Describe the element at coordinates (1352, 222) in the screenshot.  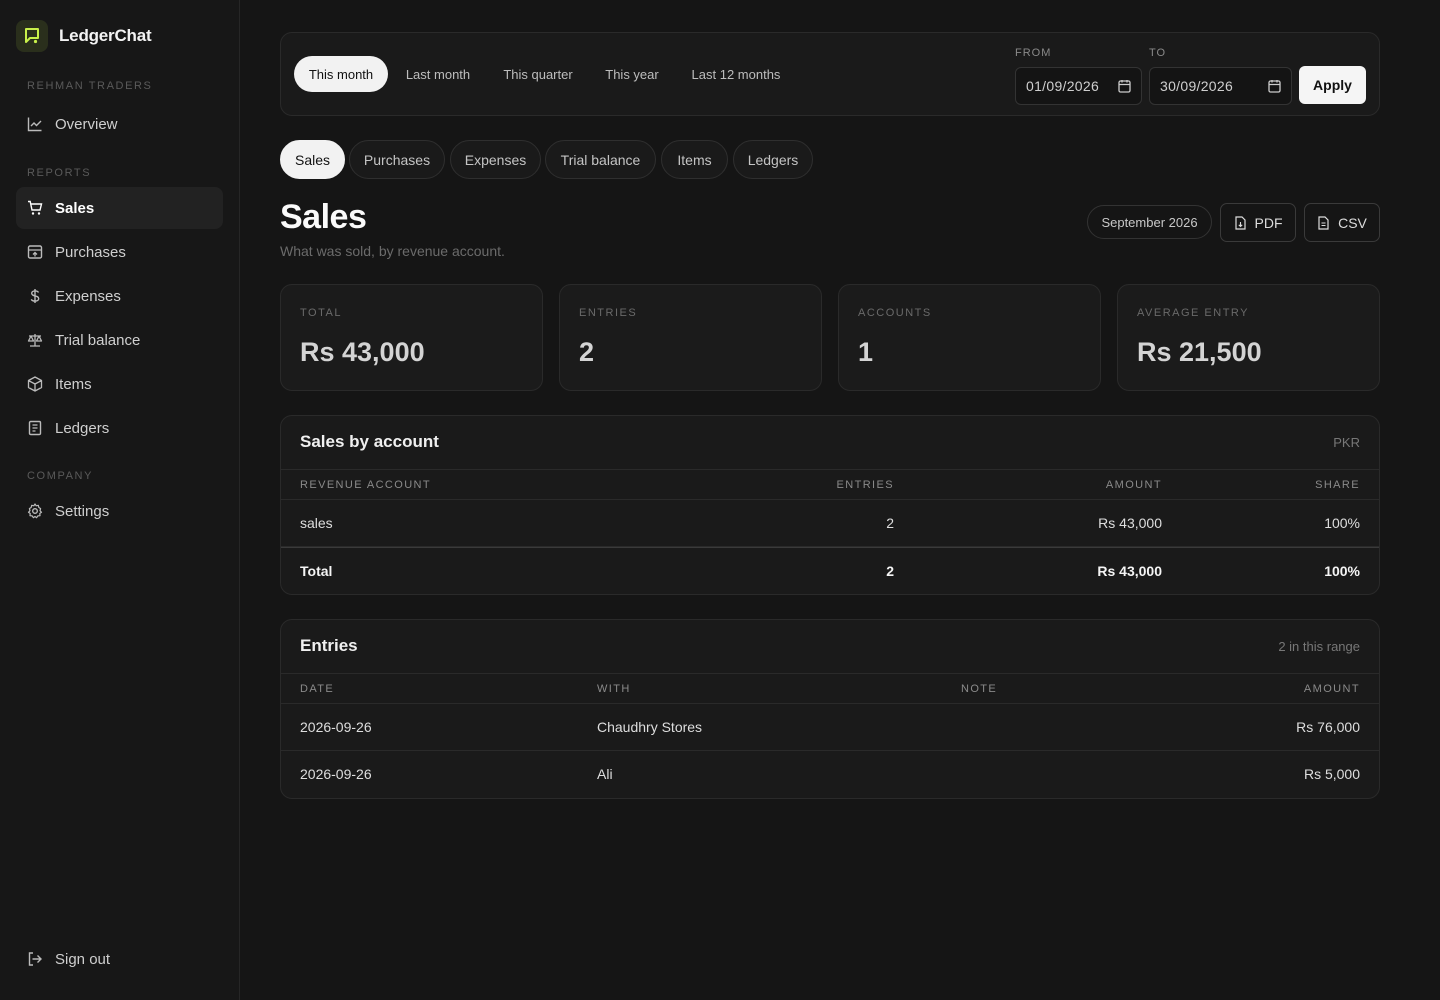
I see `csv-label: CSV` at that location.